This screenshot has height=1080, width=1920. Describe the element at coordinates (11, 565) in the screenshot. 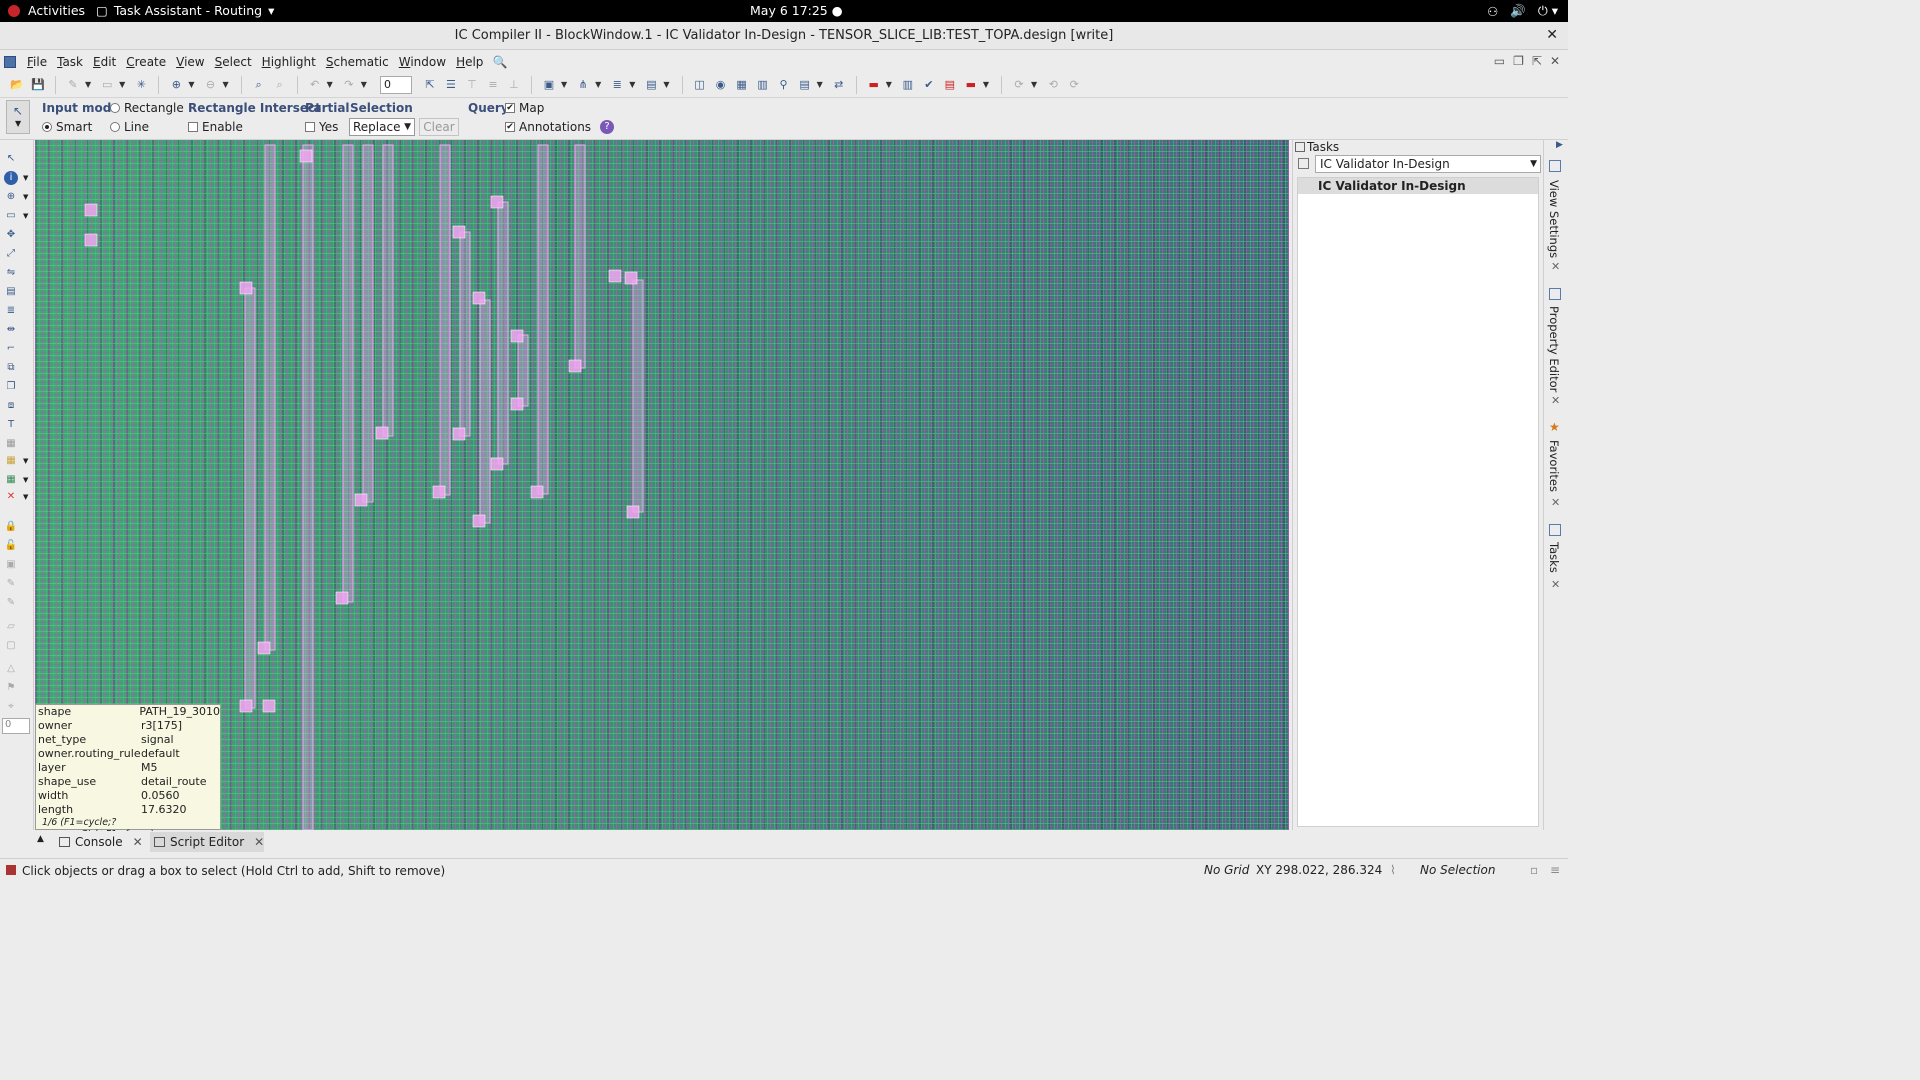

I see `snap-icon: ▣` at that location.